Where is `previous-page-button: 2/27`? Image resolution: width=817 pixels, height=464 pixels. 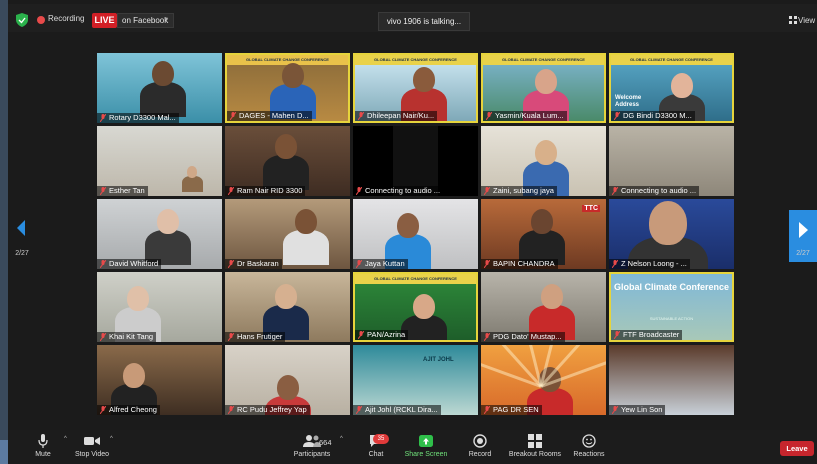
previous-page-button: 2/27 is located at coordinates (22, 236).